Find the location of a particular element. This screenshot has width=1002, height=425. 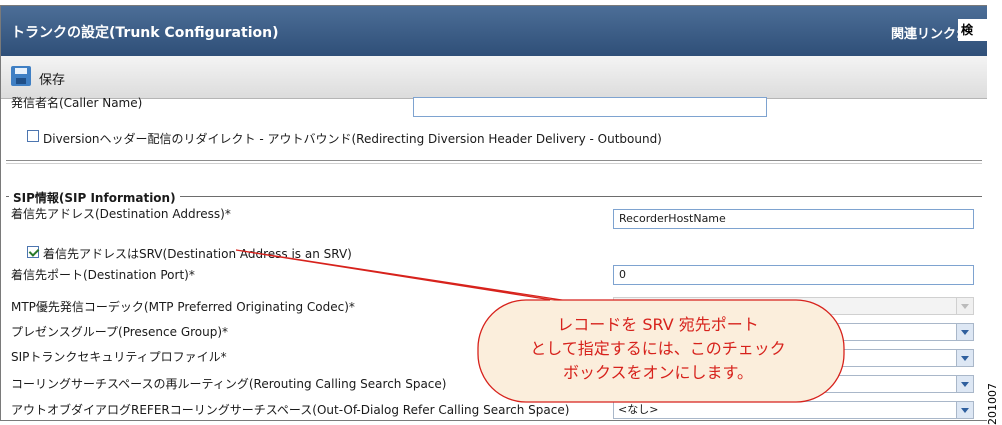

callout-line-2: として指定するには、このチェック is located at coordinates (658, 348).